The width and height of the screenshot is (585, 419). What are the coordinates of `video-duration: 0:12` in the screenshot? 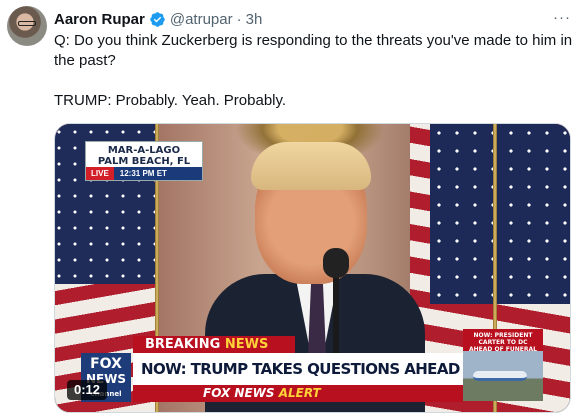 It's located at (87, 390).